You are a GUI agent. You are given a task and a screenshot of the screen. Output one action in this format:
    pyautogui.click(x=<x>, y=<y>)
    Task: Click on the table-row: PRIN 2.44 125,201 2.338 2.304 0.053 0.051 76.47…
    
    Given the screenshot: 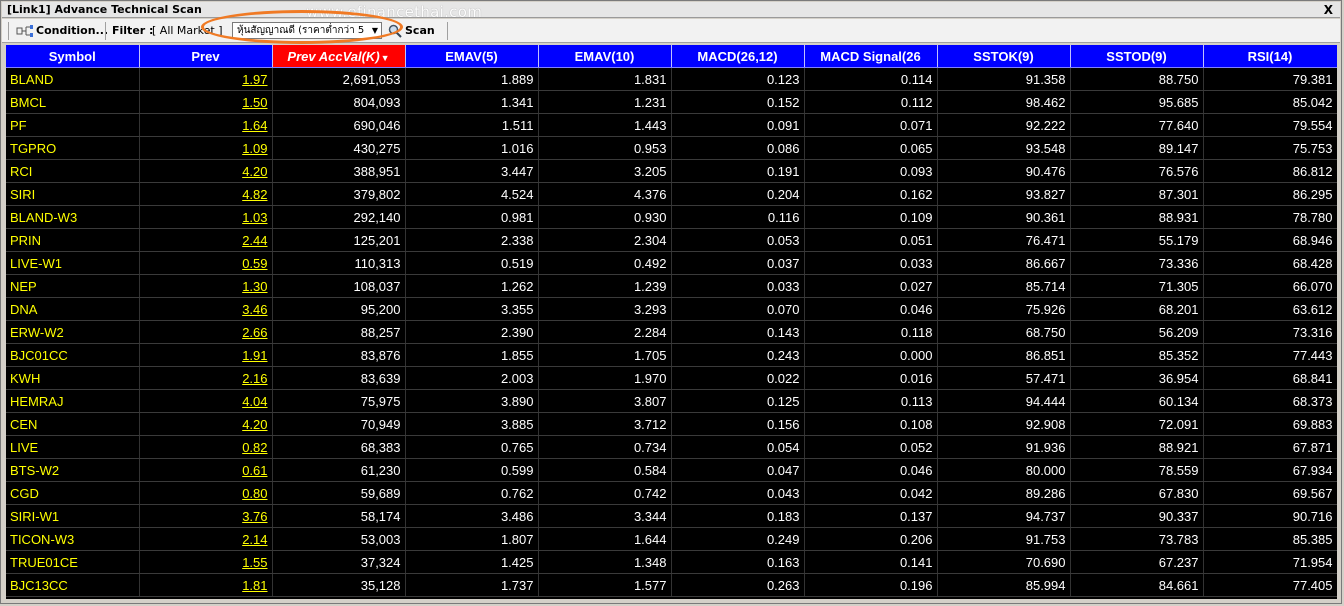 What is the action you would take?
    pyautogui.click(x=671, y=240)
    